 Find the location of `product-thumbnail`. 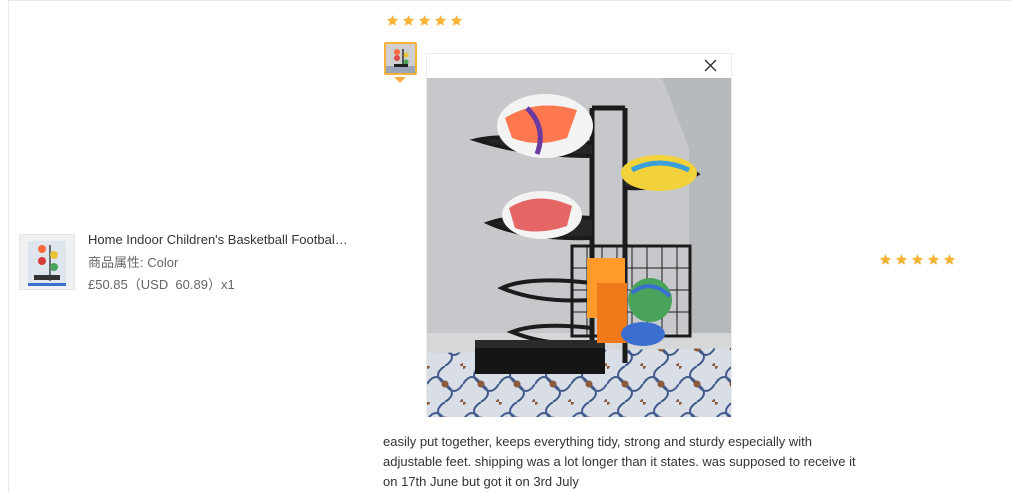

product-thumbnail is located at coordinates (47, 262).